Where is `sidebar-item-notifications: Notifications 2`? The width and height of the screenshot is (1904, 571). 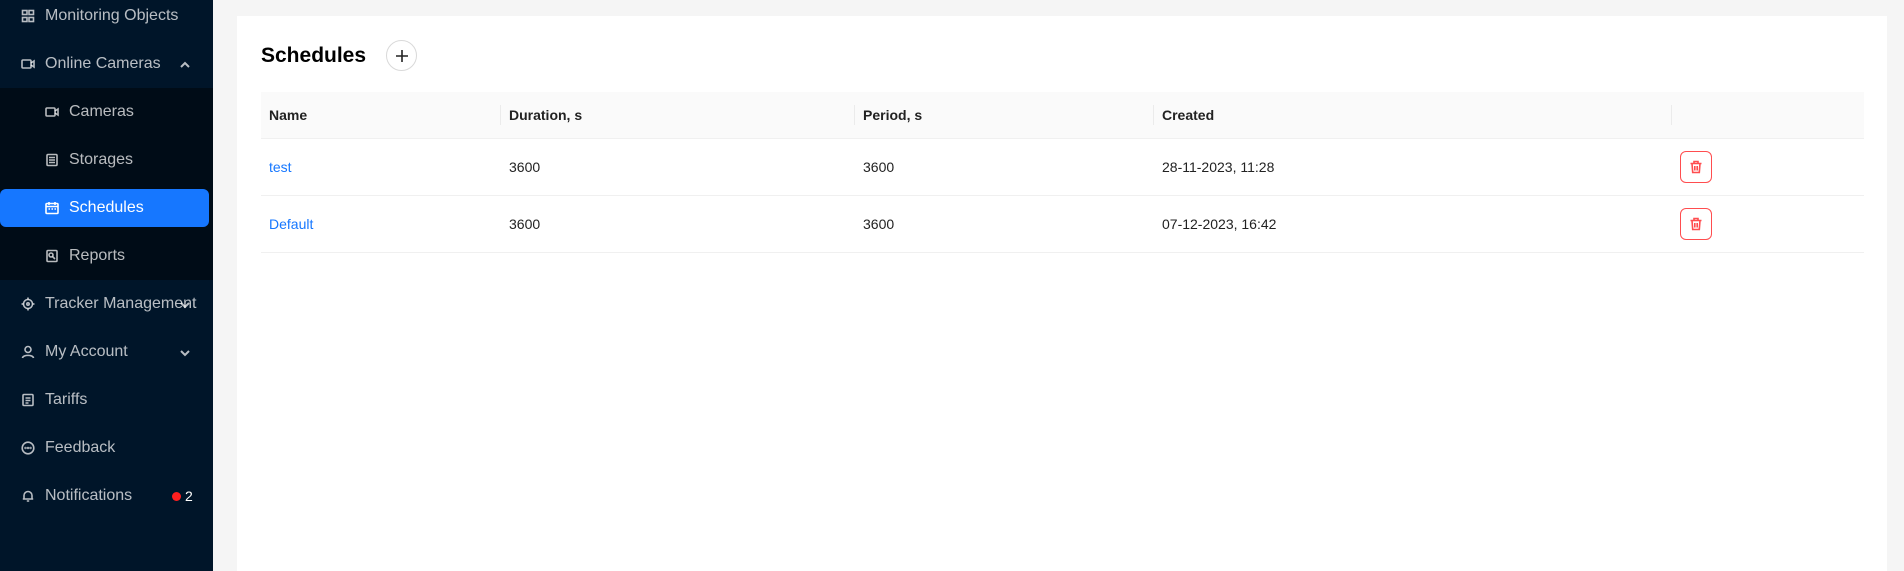
sidebar-item-notifications: Notifications 2 is located at coordinates (106, 496).